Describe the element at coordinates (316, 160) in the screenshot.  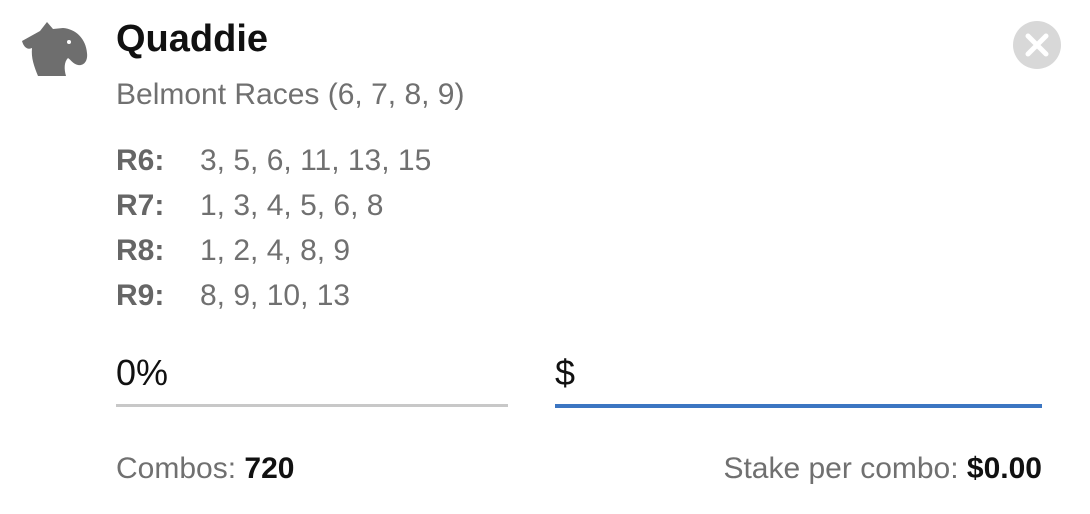
I see `race-leg-runners: 3, 5, 6, 11, 13, 15` at that location.